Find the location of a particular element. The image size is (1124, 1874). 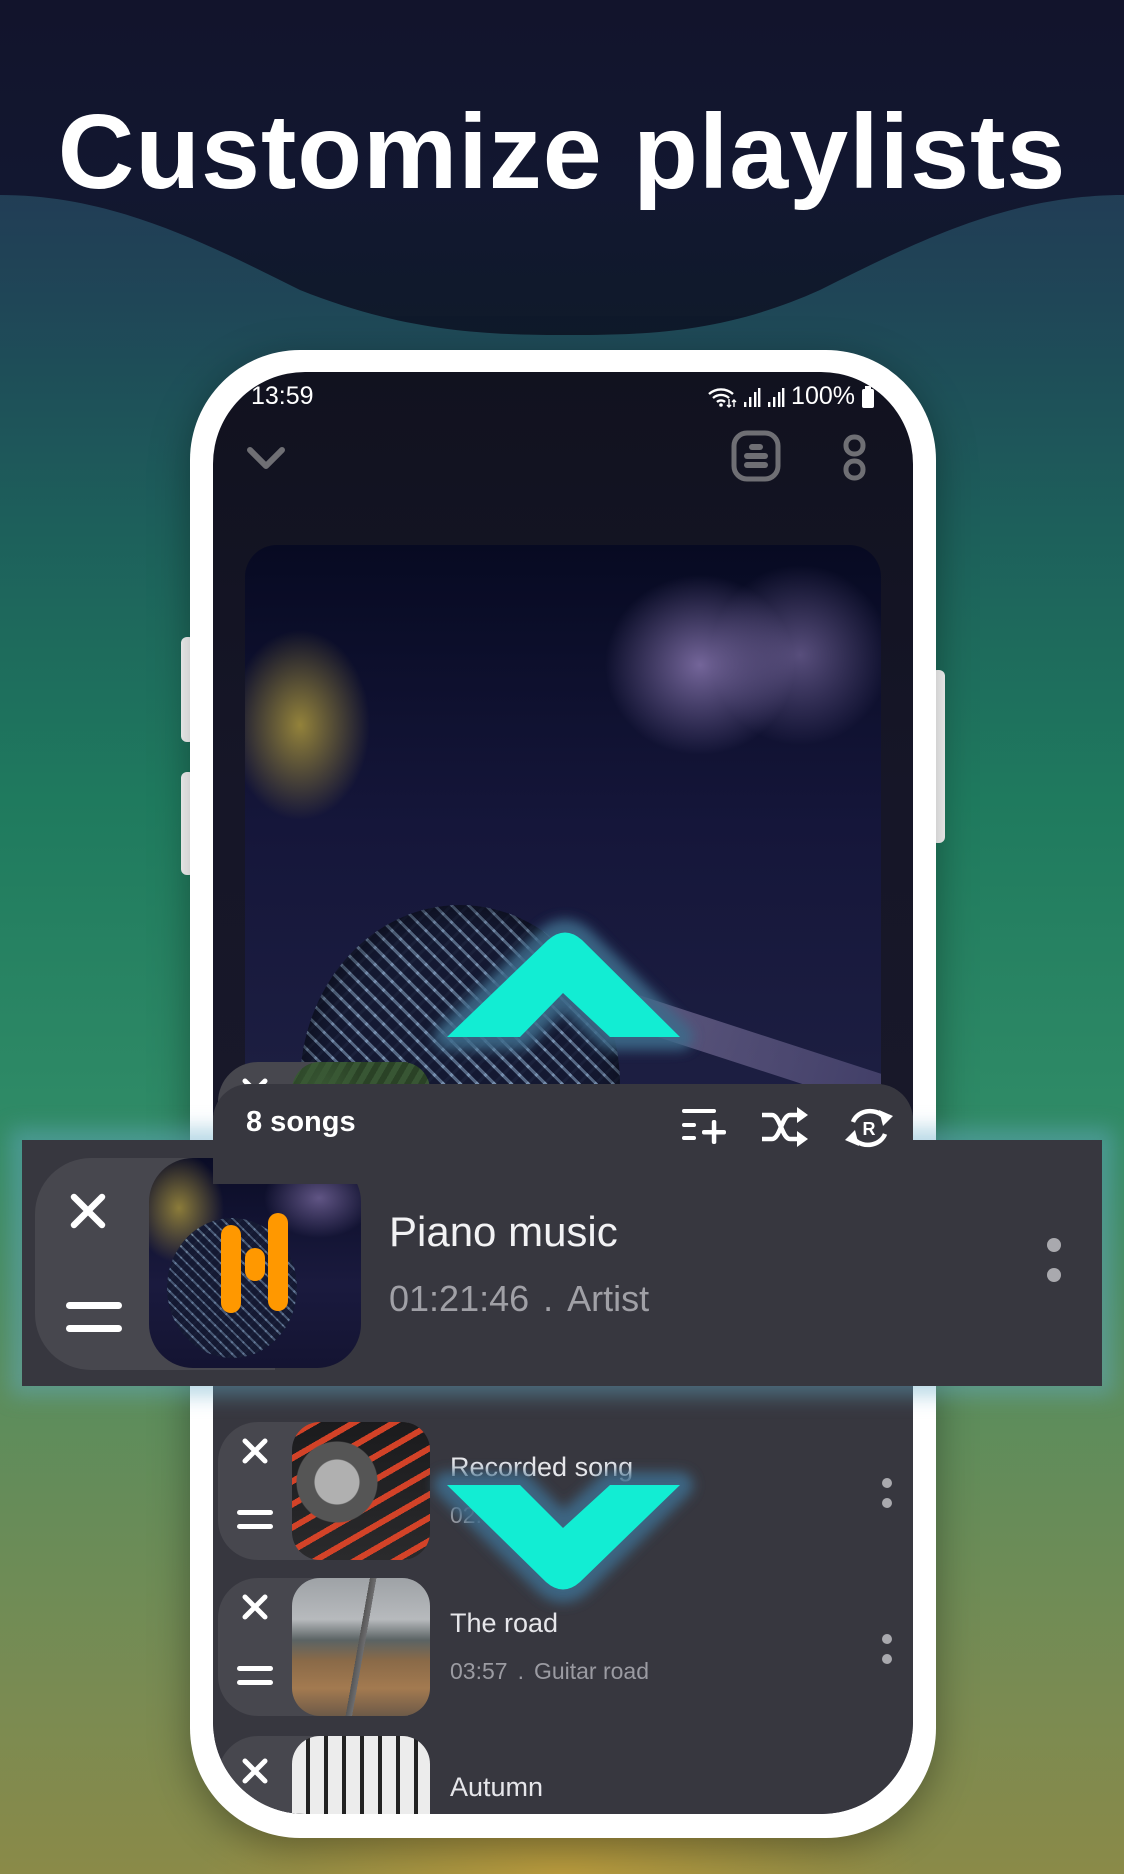

song-title: Recorded song is located at coordinates (542, 1467).